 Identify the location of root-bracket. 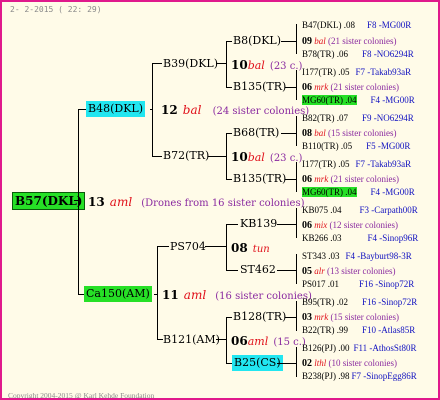
(78, 202).